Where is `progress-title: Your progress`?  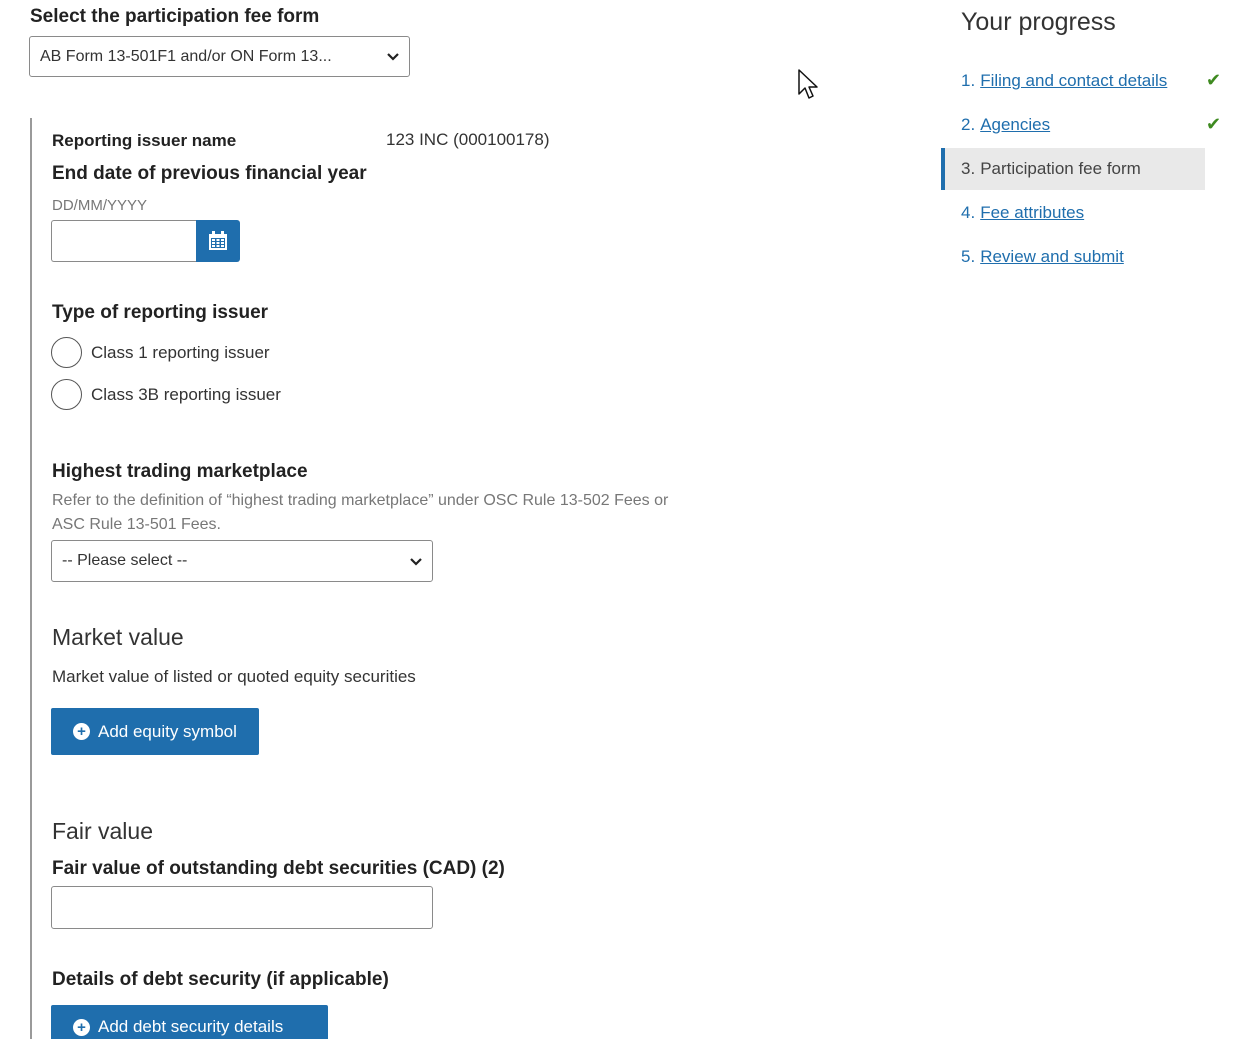
progress-title: Your progress is located at coordinates (1038, 22).